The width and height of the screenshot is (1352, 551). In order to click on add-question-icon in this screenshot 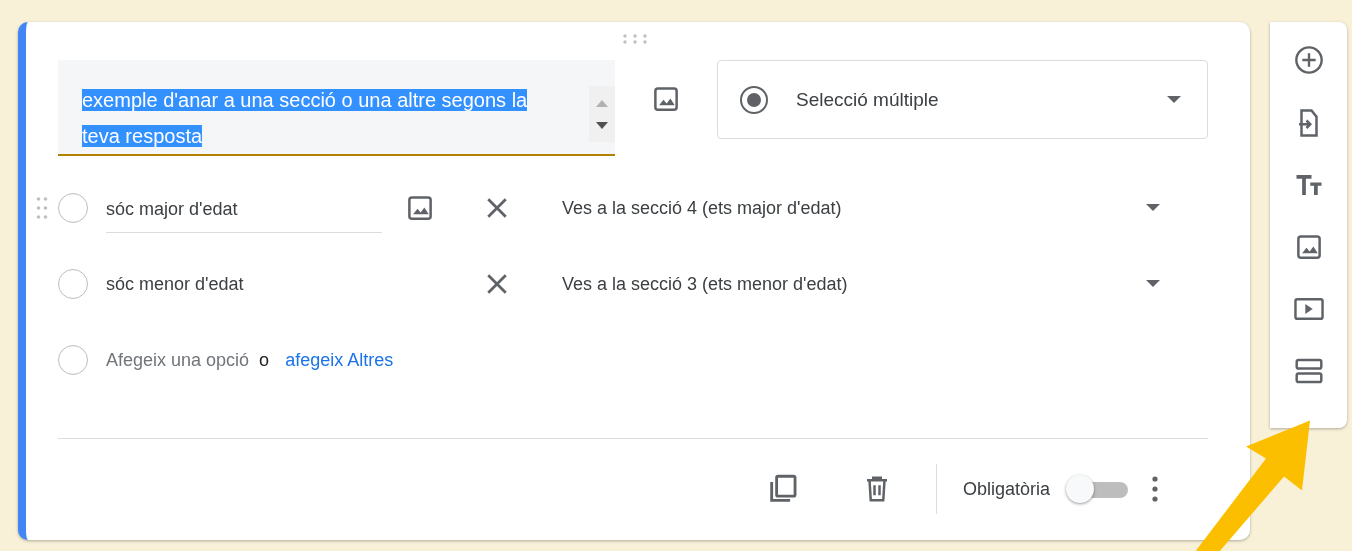, I will do `click(1308, 60)`.